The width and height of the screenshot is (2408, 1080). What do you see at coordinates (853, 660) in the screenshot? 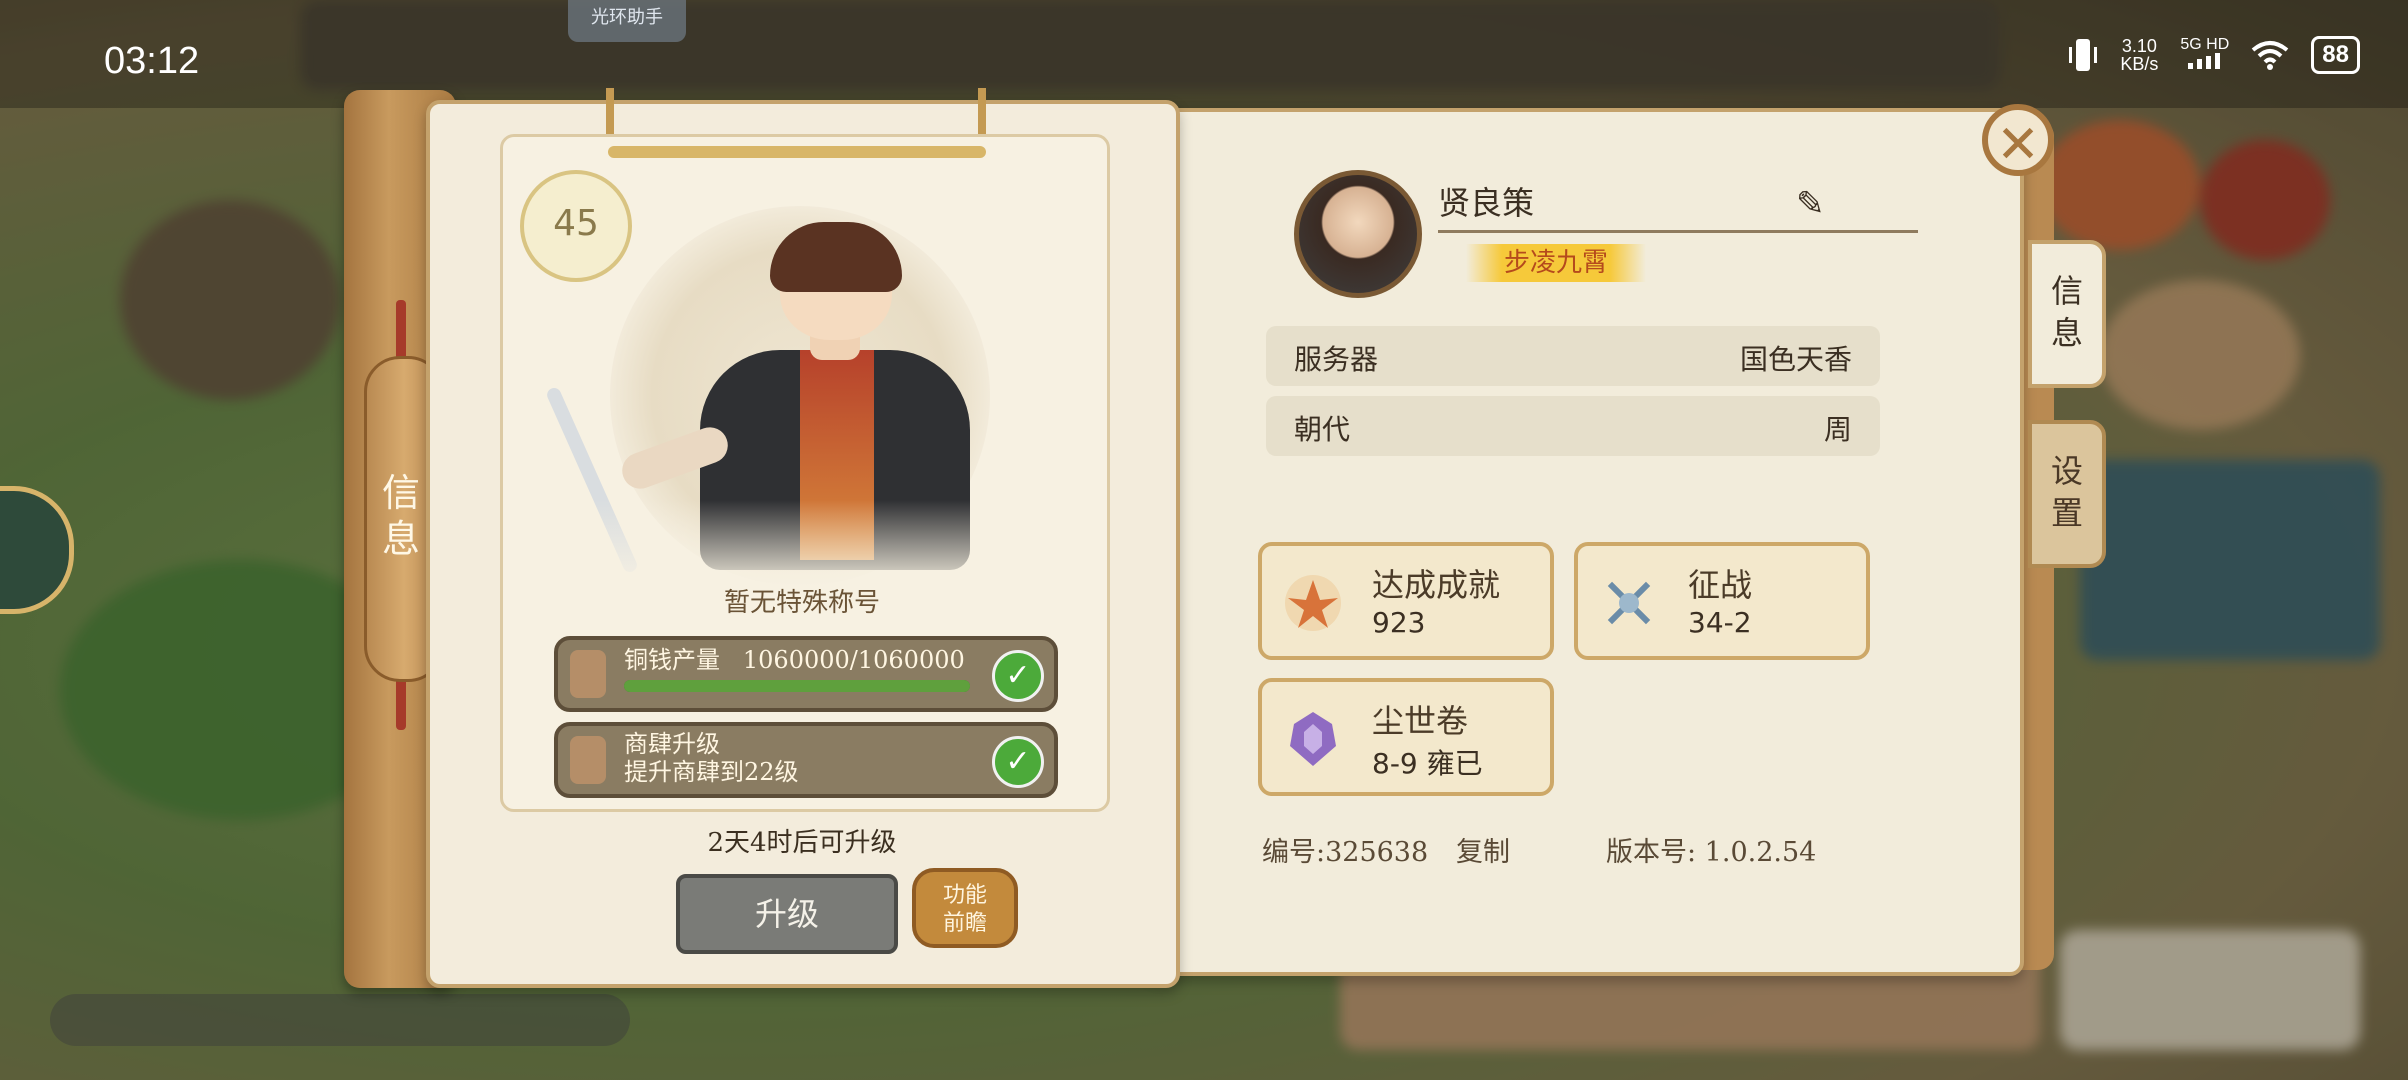
I see `task-value: 1060000/1060000` at bounding box center [853, 660].